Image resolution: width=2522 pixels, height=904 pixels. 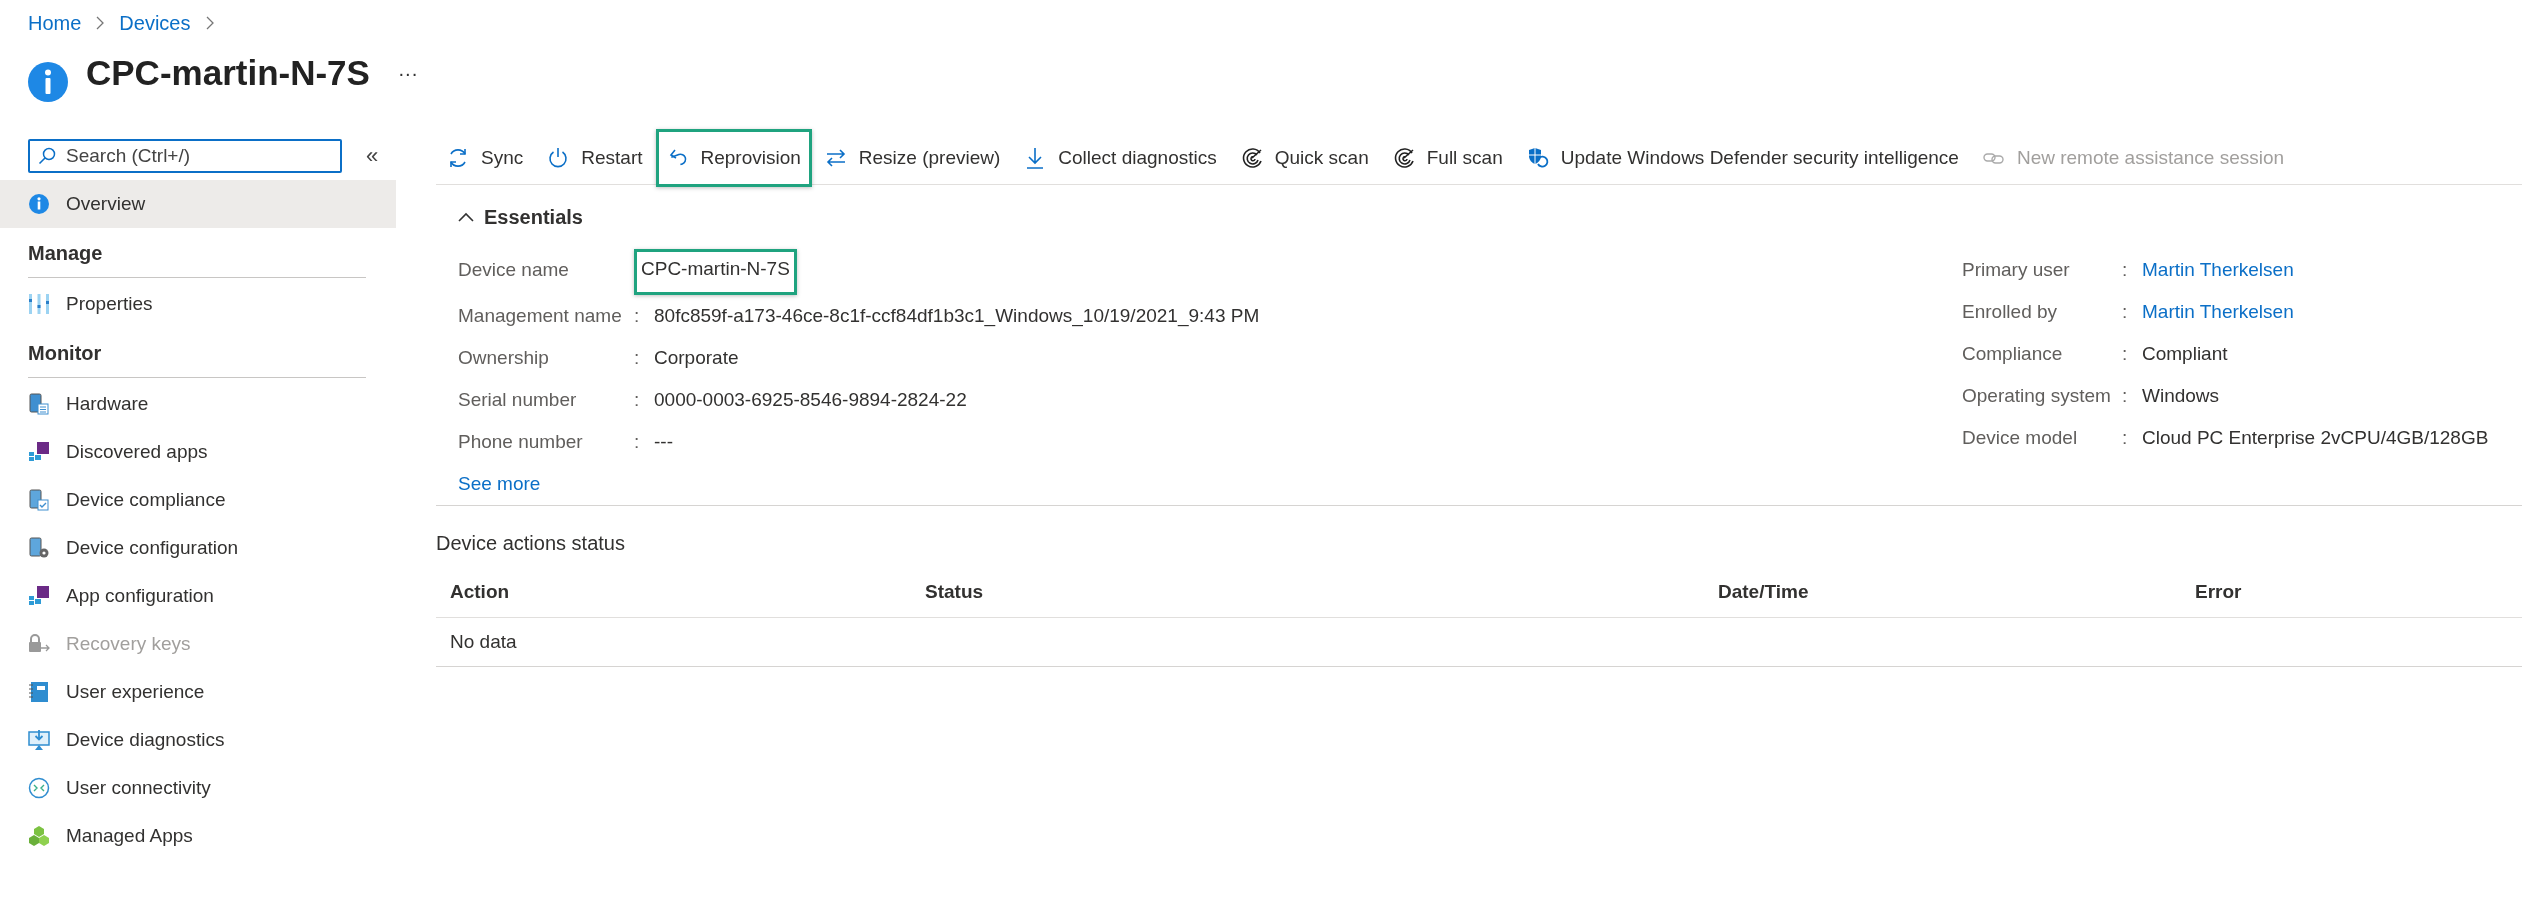 I want to click on property-label: Management name, so click(x=540, y=316).